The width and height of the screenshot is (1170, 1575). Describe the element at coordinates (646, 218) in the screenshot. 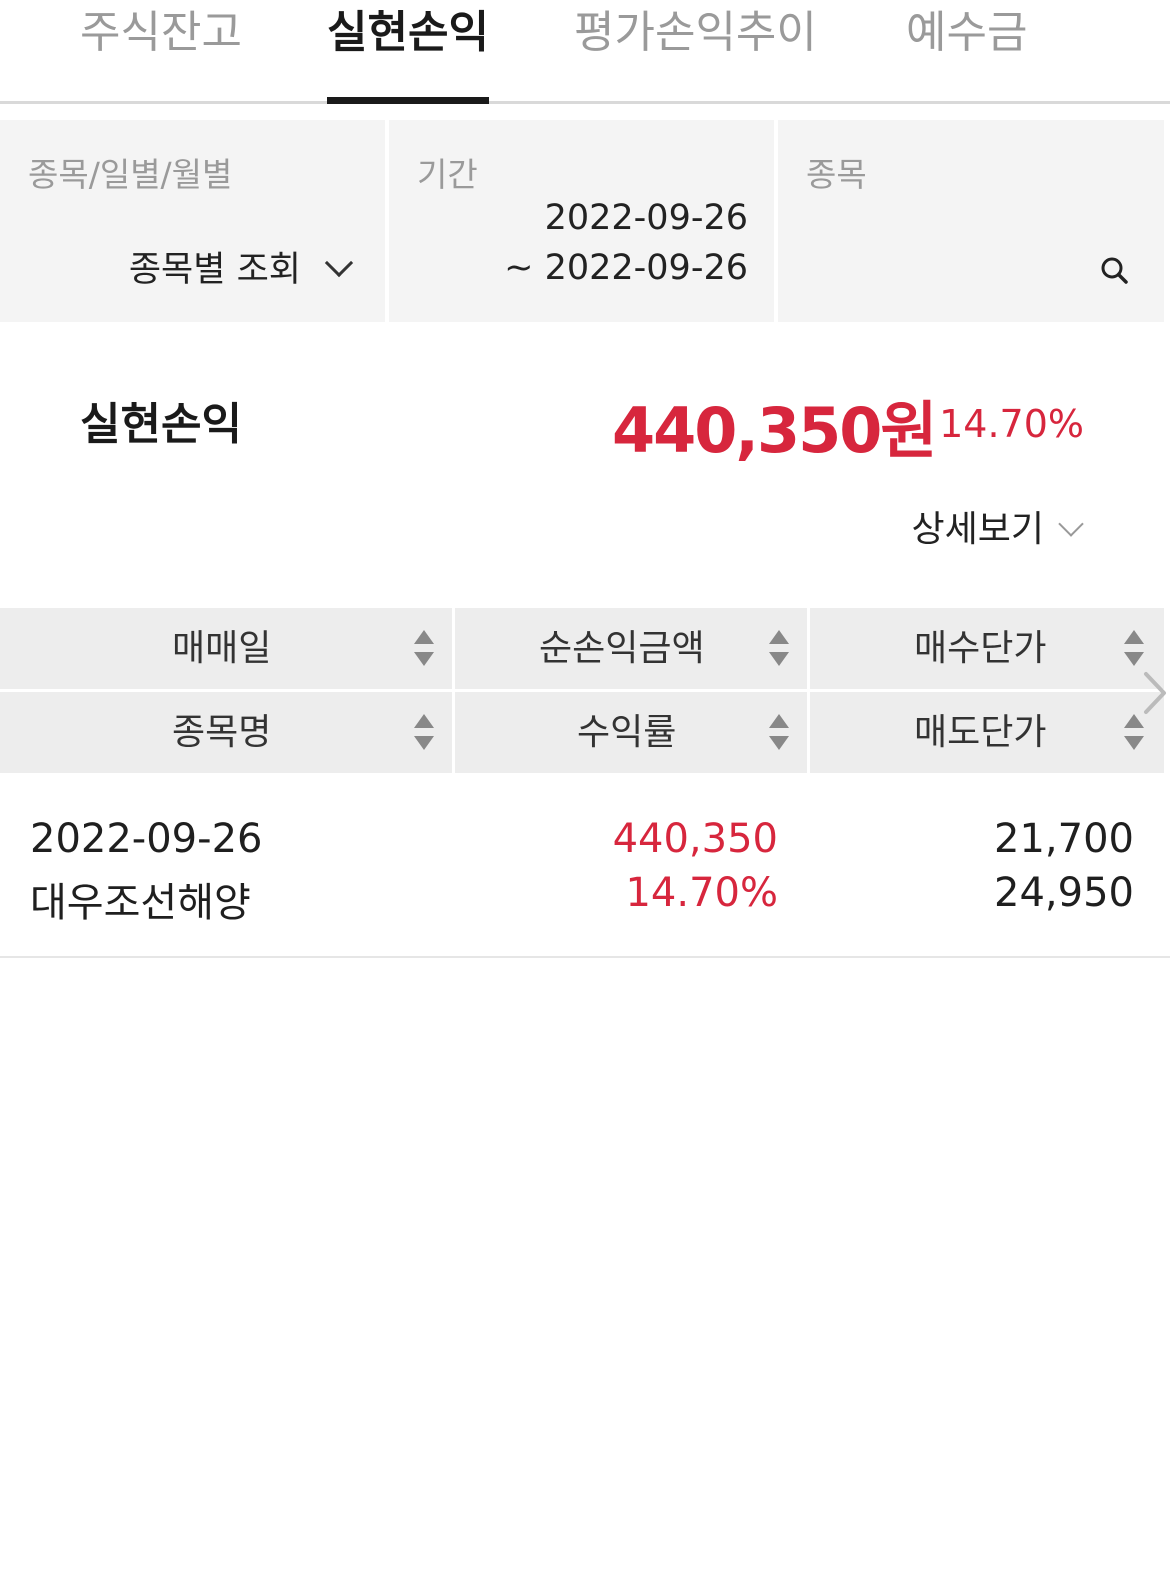

I see `period-start: 2022-09-26` at that location.